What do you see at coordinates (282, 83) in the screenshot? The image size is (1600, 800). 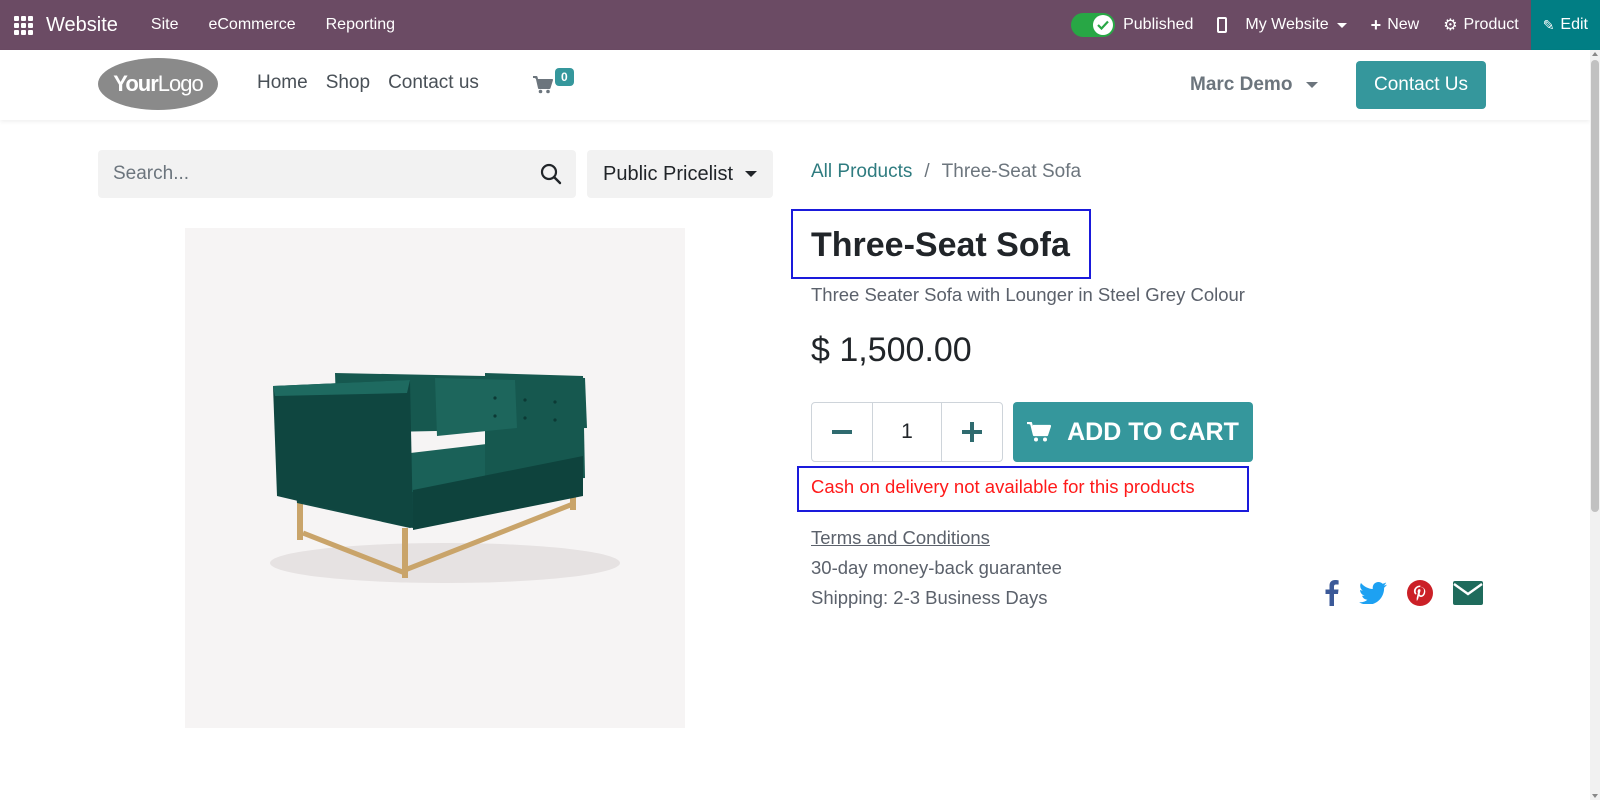 I see `nav-home: Home` at bounding box center [282, 83].